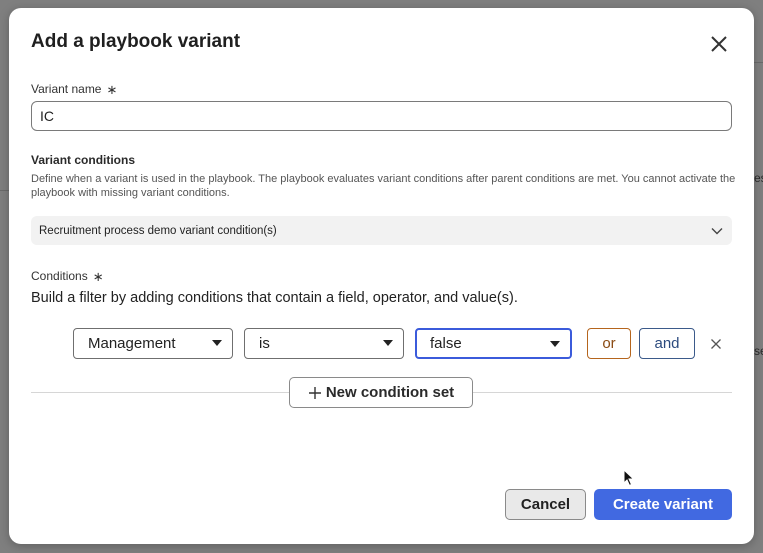 This screenshot has height=553, width=763. I want to click on condition-operator-select: is, so click(324, 343).